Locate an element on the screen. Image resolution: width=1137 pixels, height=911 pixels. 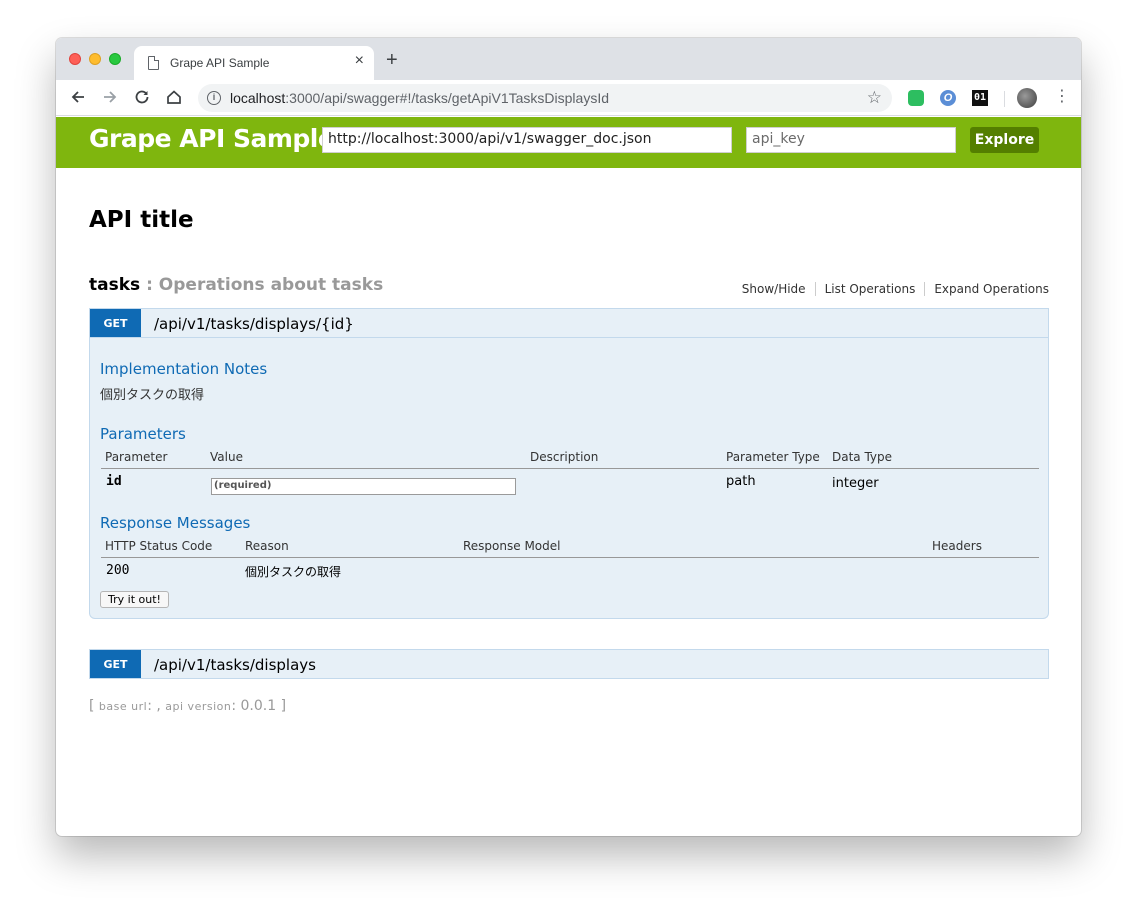
col-value: Value is located at coordinates (226, 457).